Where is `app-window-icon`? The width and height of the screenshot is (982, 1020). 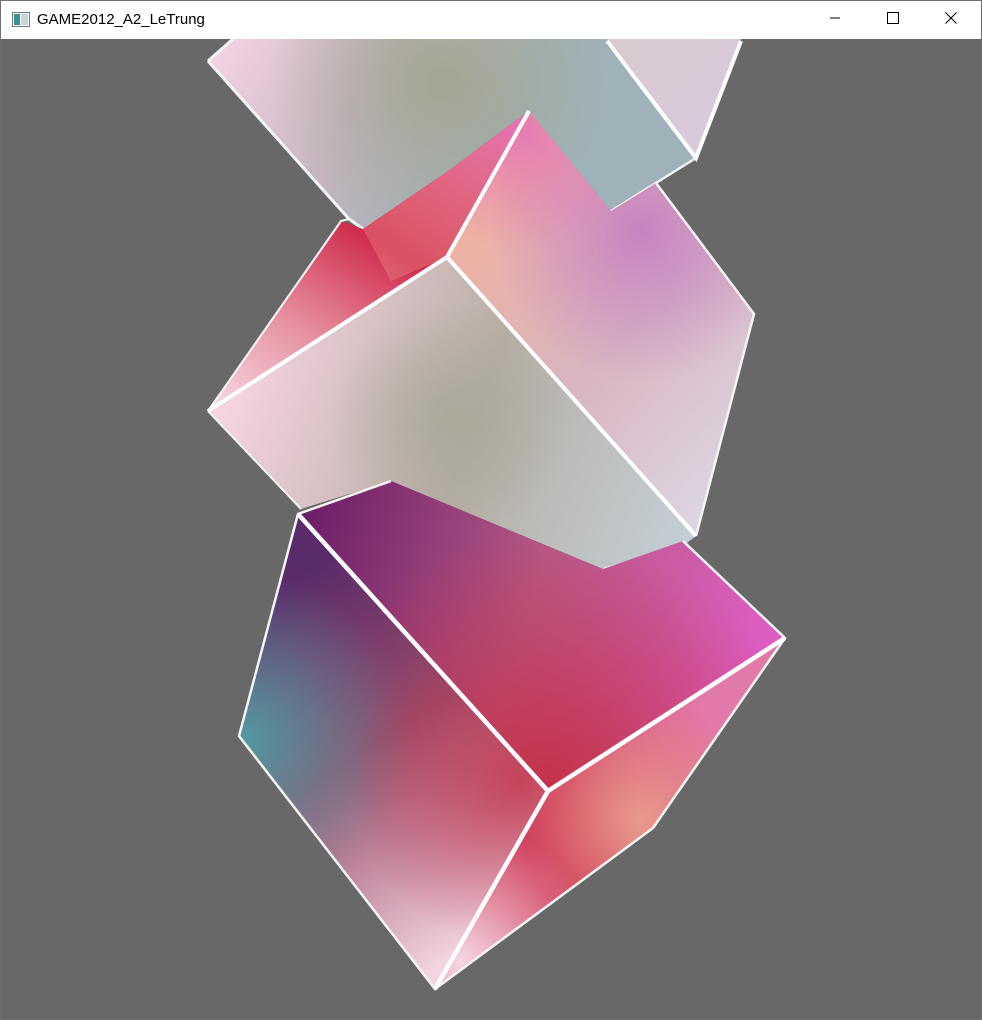 app-window-icon is located at coordinates (21, 19).